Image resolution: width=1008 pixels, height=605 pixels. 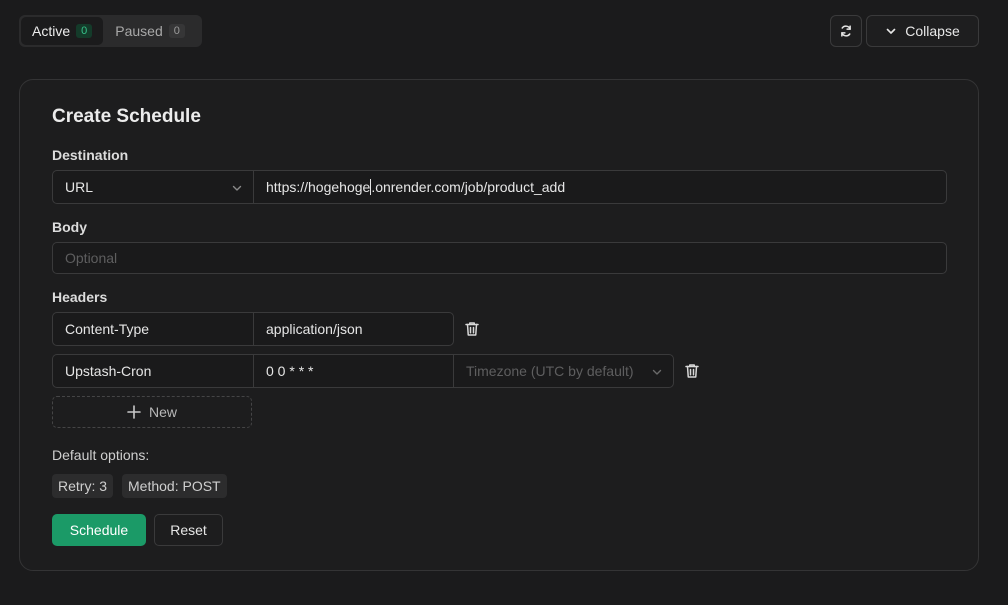 I want to click on header-key-value: Upstash-Cron, so click(x=108, y=371).